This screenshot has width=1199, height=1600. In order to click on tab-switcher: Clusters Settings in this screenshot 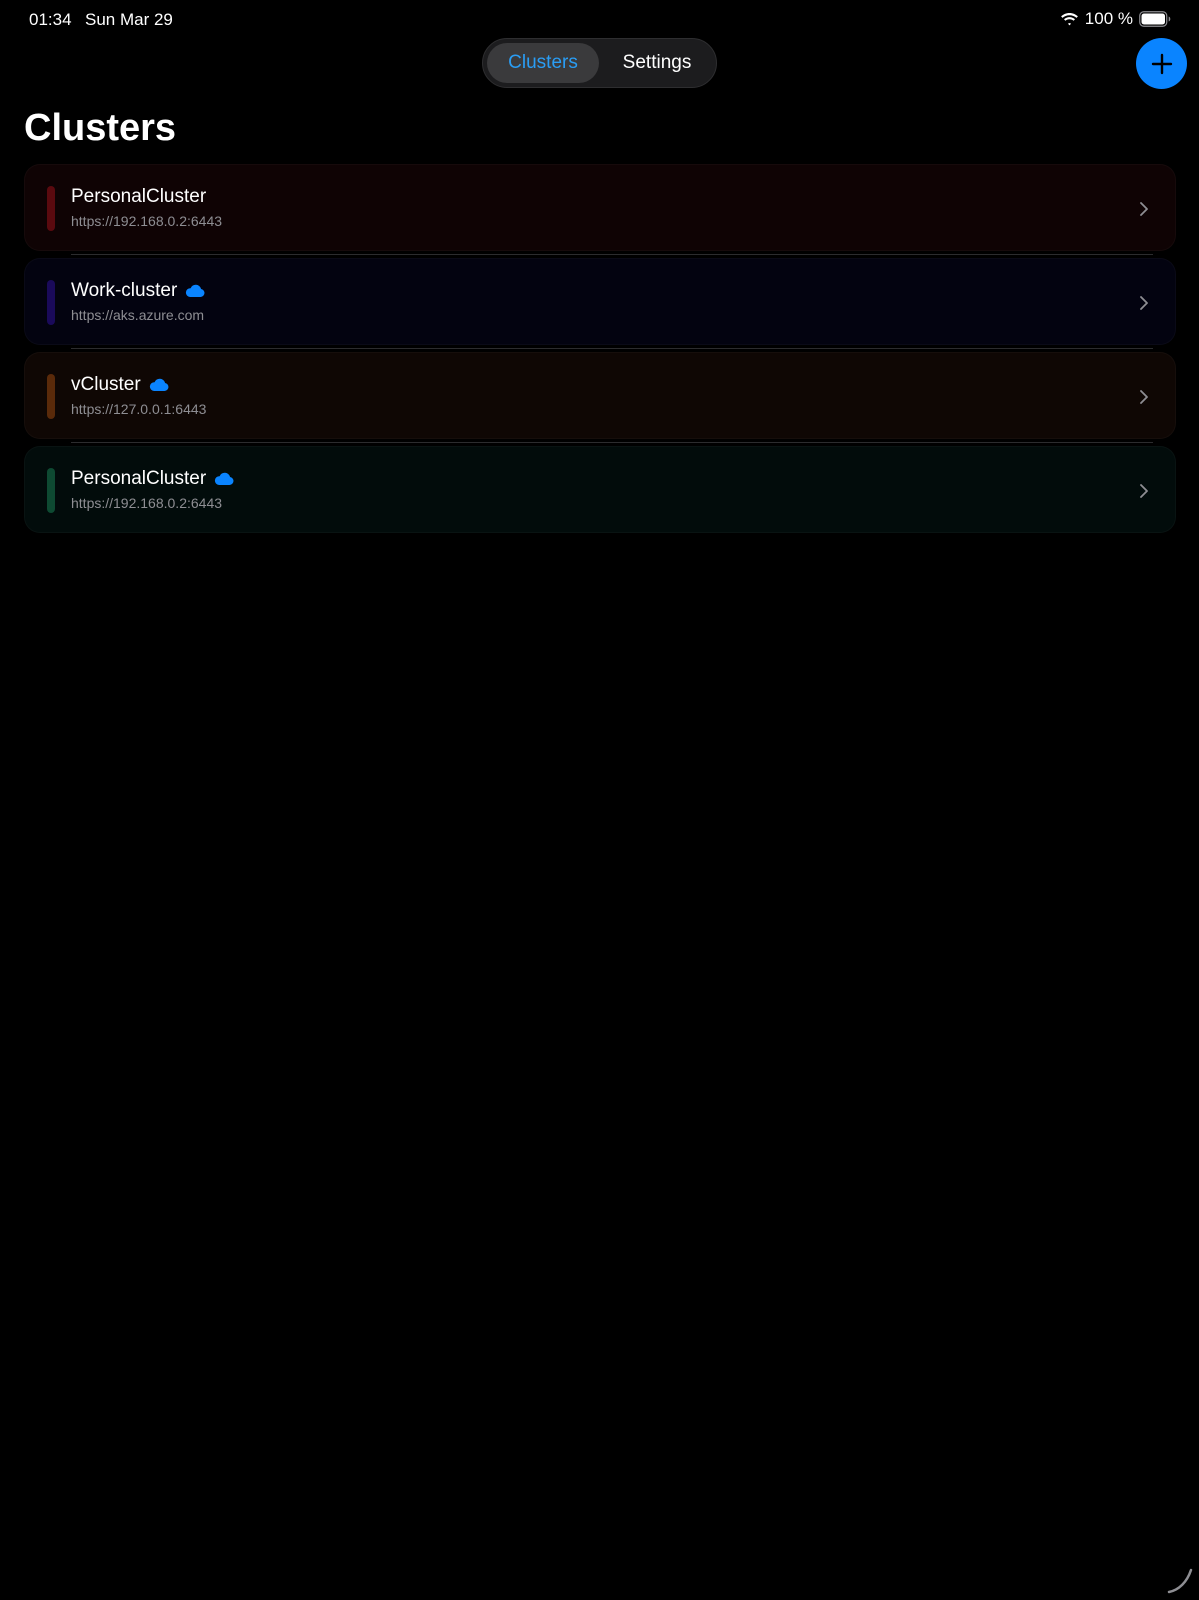, I will do `click(599, 63)`.